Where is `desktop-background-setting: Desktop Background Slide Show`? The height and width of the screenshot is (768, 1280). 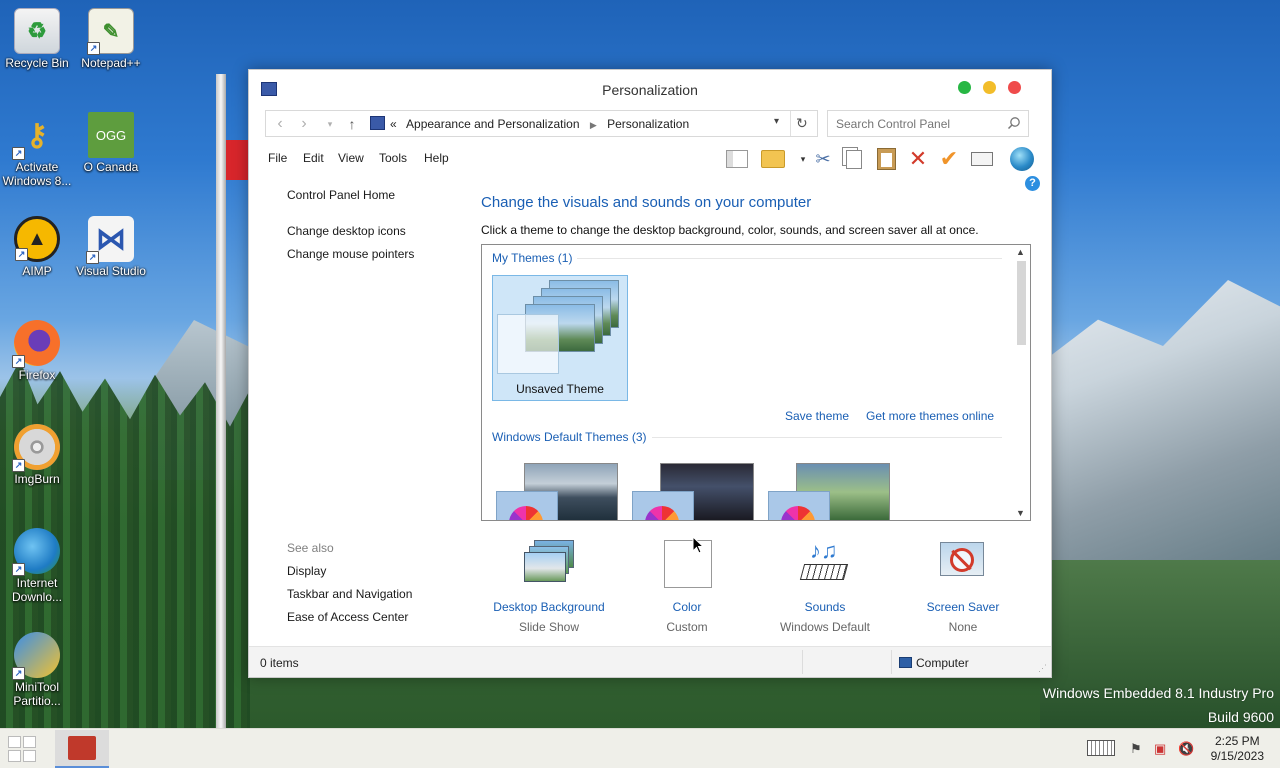 desktop-background-setting: Desktop Background Slide Show is located at coordinates (549, 587).